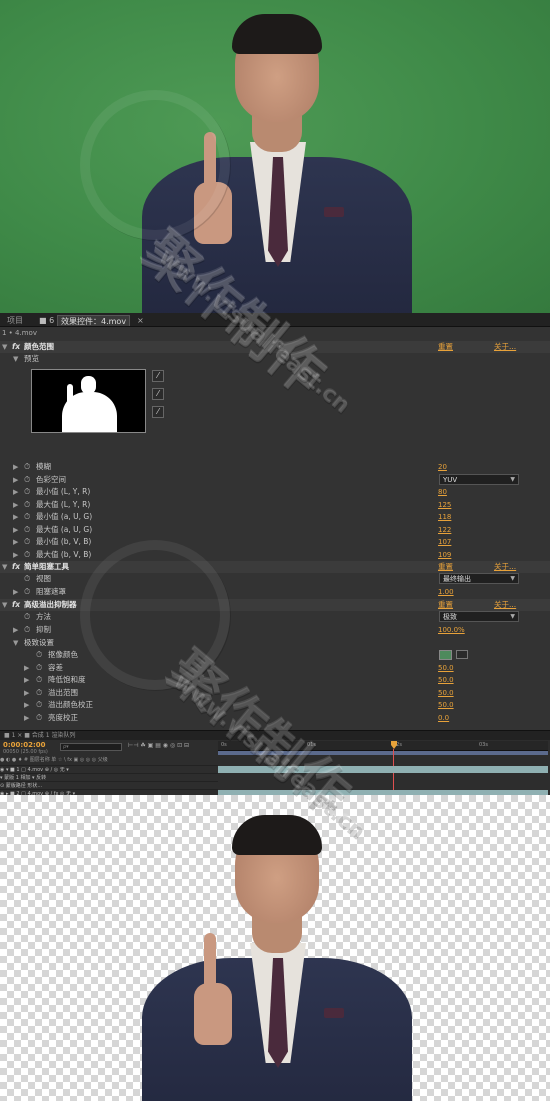 This screenshot has width=550, height=1101. I want to click on matte-preview-thumbnail, so click(88, 401).